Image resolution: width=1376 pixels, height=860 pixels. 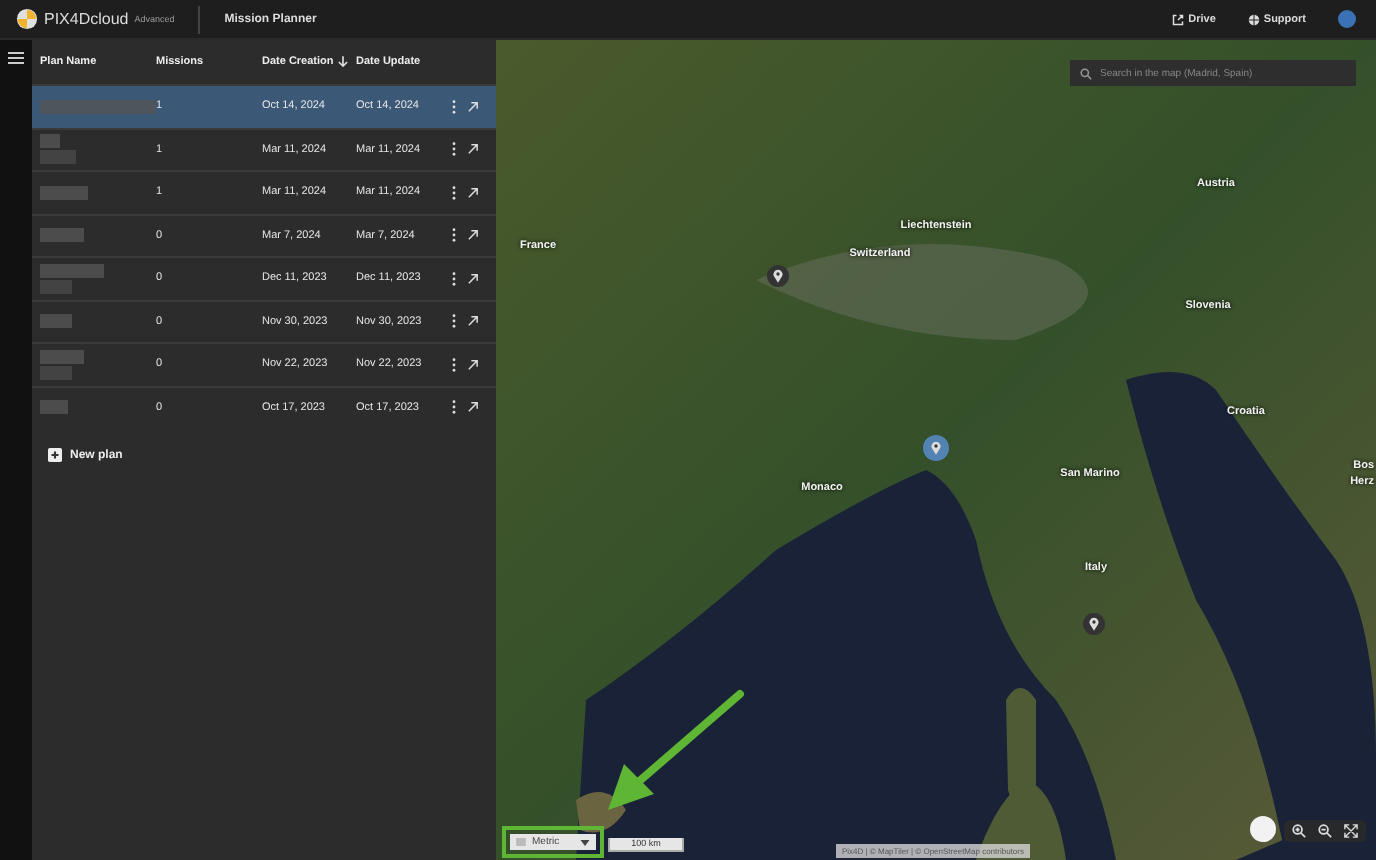 I want to click on search-icon, so click(x=1086, y=73).